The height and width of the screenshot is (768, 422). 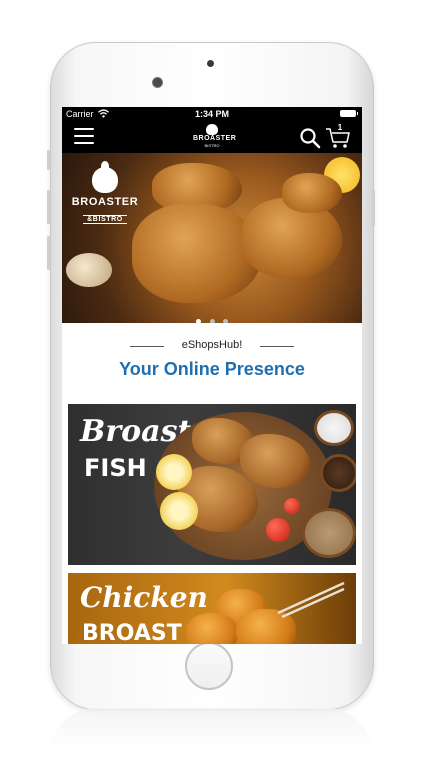 I want to click on front-camera, so click(x=157, y=82).